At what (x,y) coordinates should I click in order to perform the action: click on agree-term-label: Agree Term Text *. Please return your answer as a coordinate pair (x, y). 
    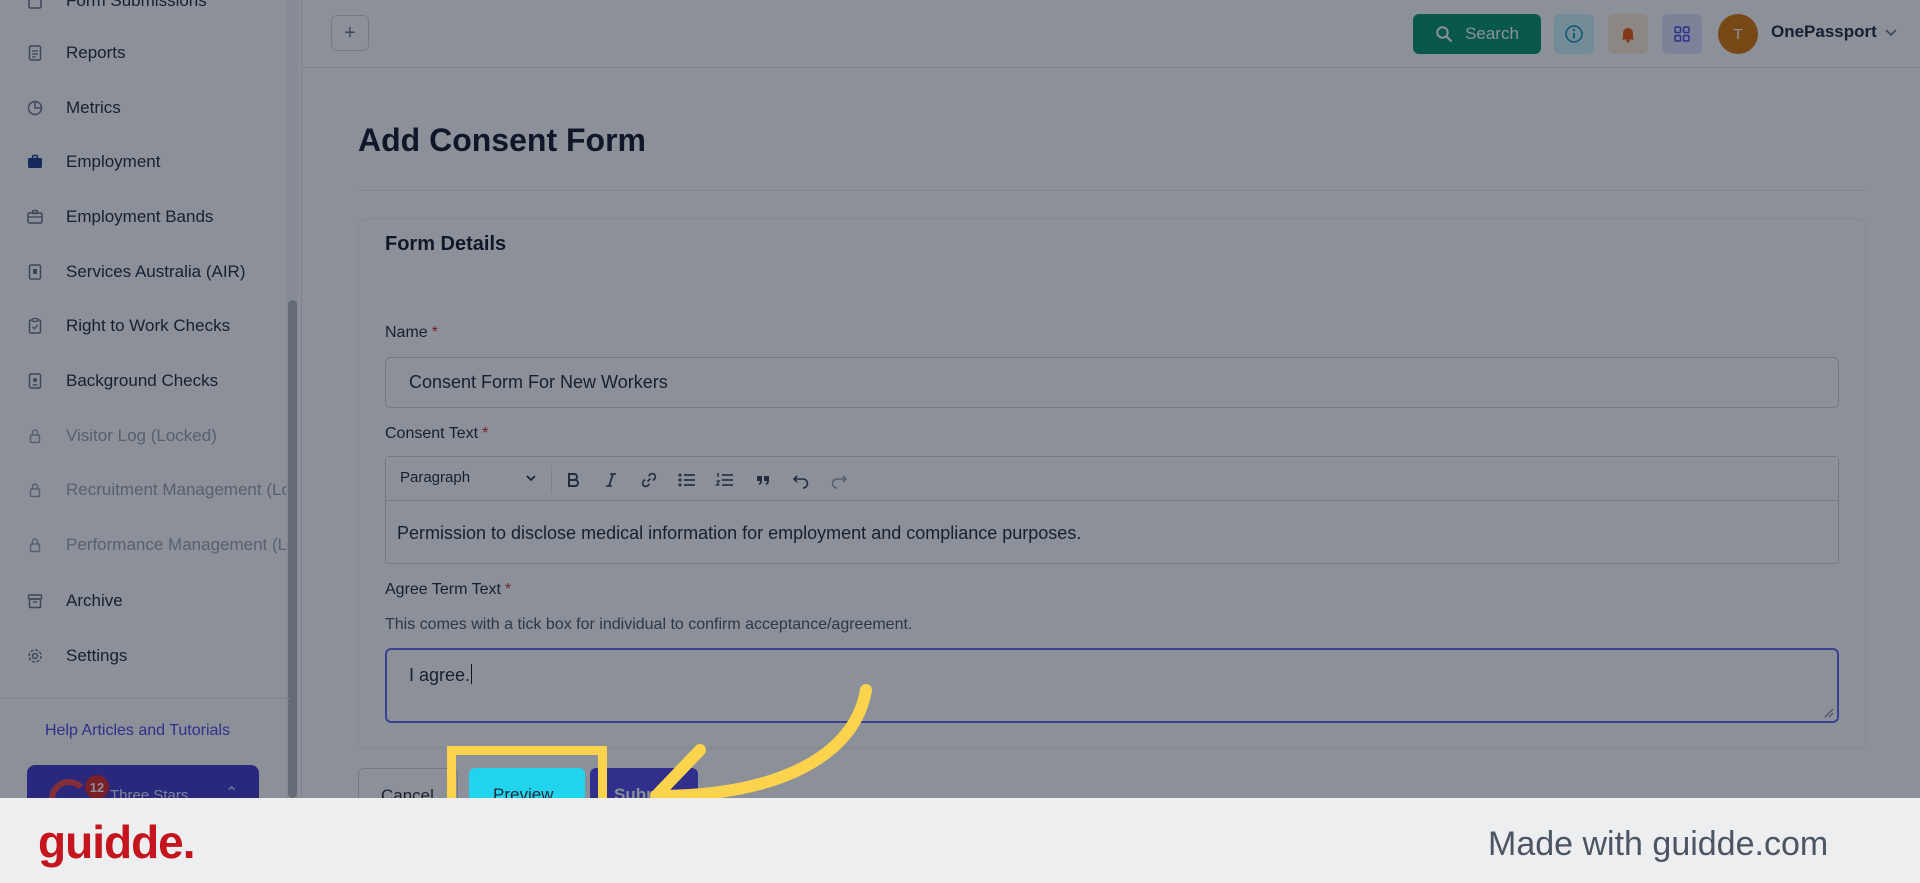
    Looking at the image, I should click on (448, 590).